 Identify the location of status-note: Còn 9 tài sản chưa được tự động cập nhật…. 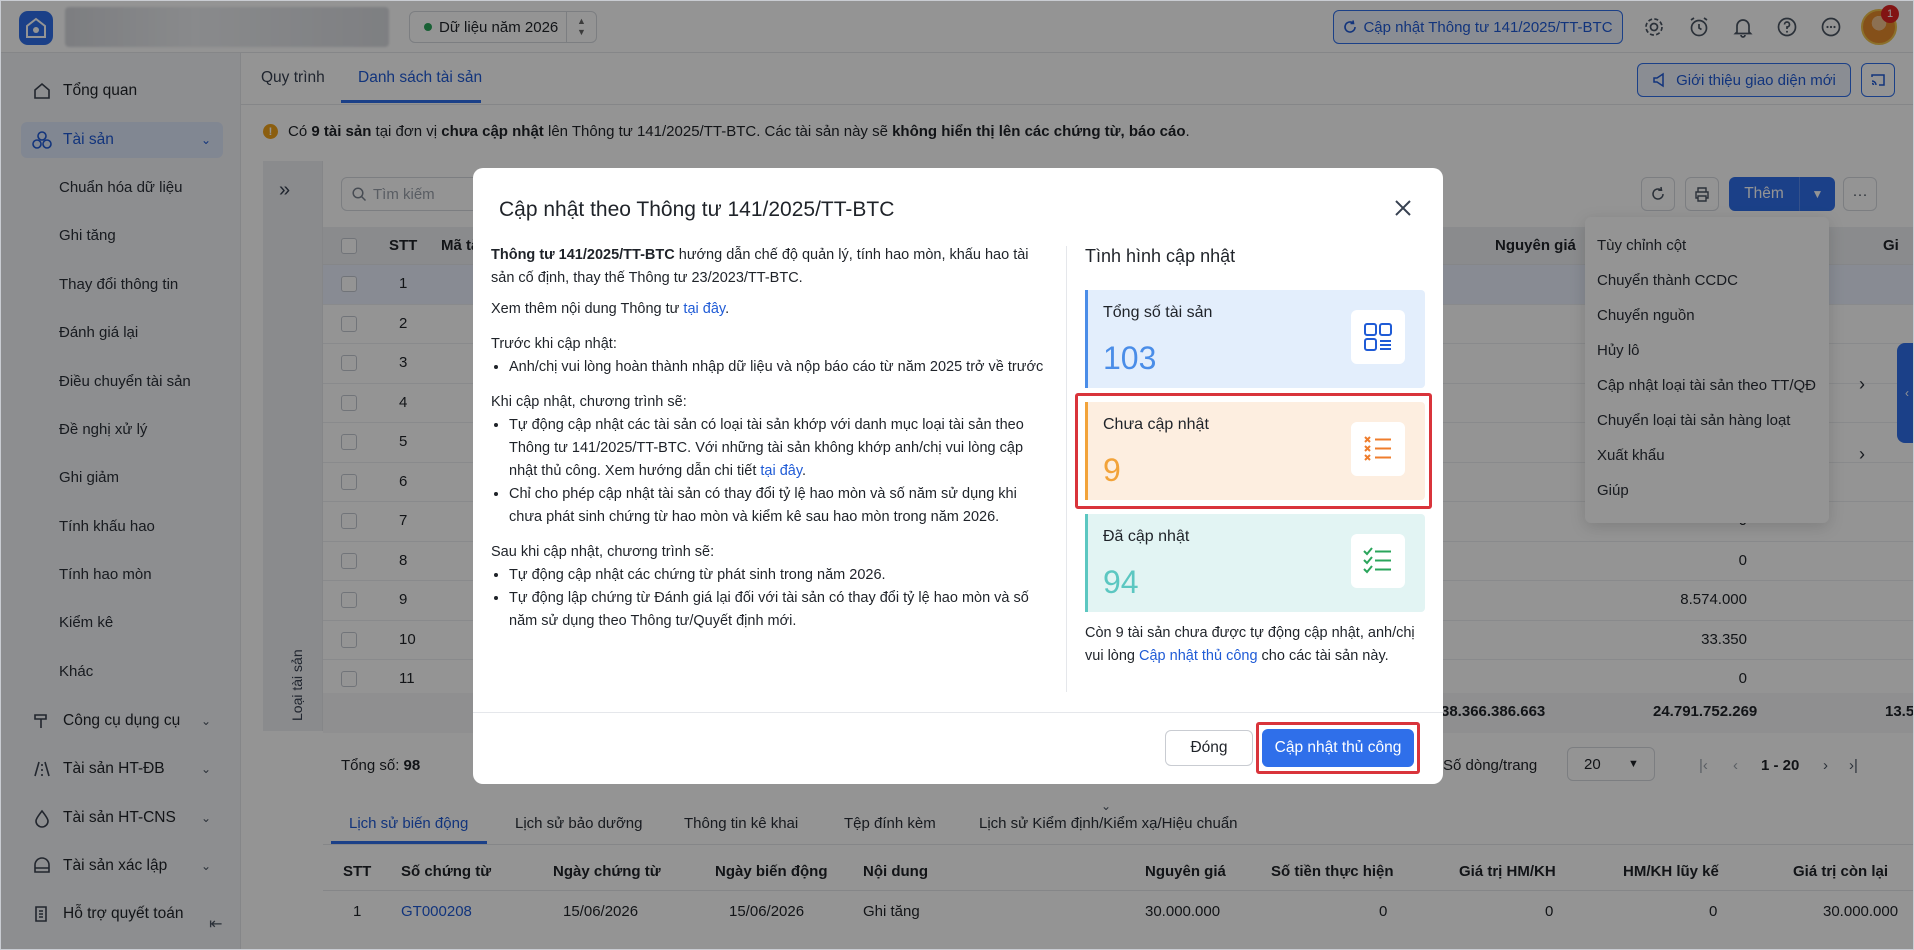
(1250, 644).